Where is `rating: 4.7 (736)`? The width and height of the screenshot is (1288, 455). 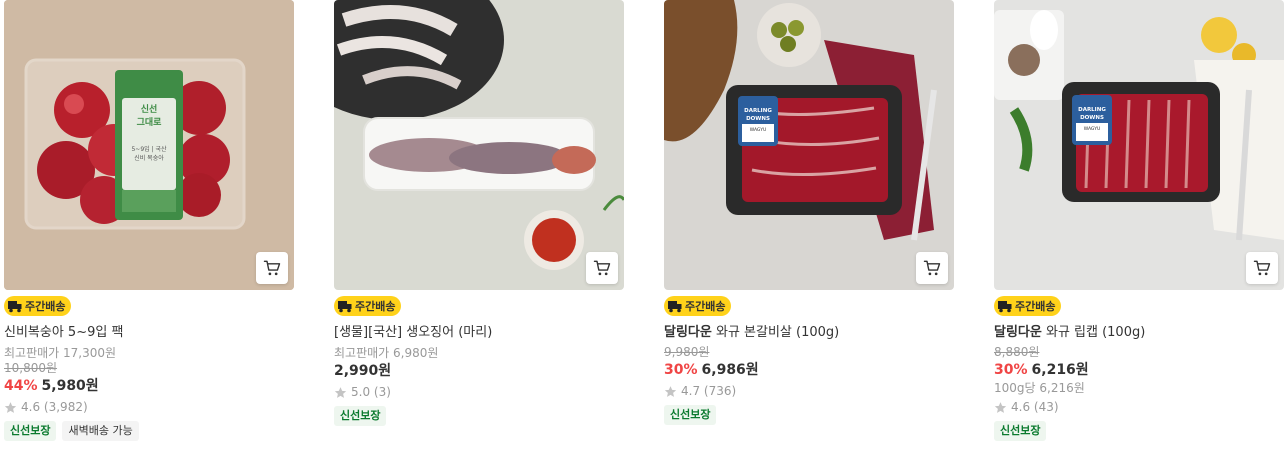
rating: 4.7 (736) is located at coordinates (809, 391).